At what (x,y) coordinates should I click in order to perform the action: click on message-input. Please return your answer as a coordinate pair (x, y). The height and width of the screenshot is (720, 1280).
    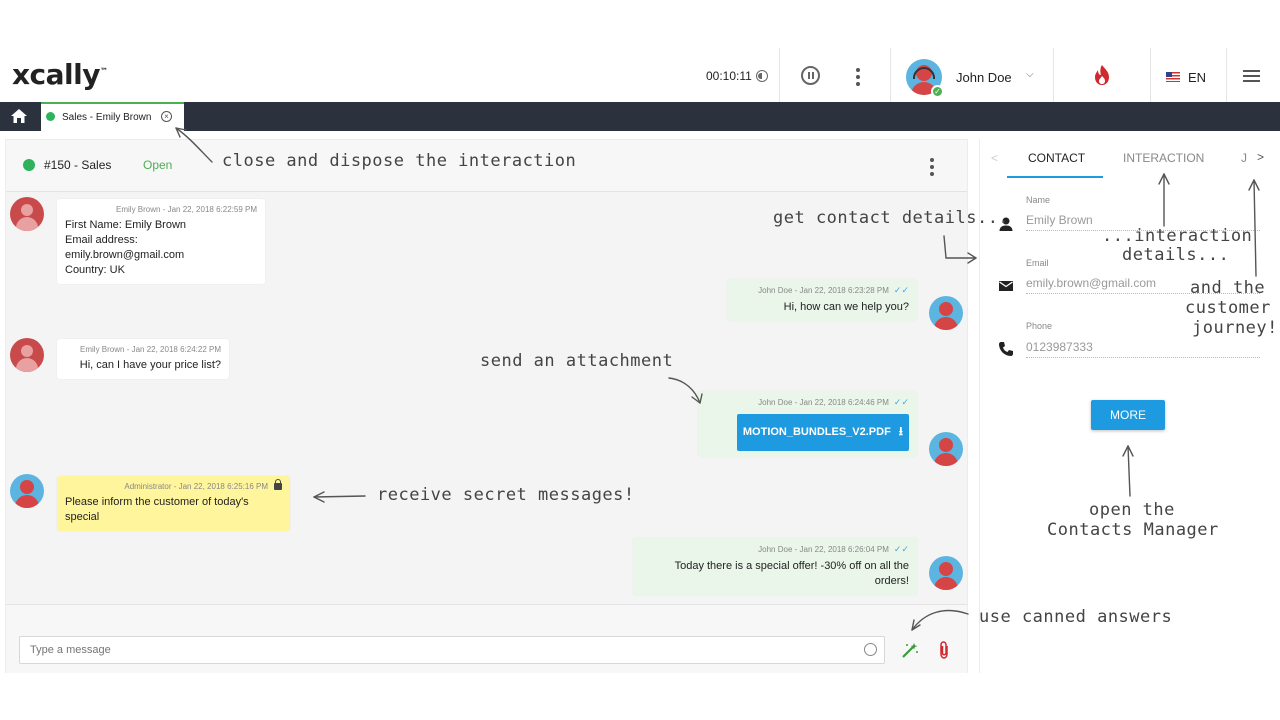
    Looking at the image, I should click on (452, 650).